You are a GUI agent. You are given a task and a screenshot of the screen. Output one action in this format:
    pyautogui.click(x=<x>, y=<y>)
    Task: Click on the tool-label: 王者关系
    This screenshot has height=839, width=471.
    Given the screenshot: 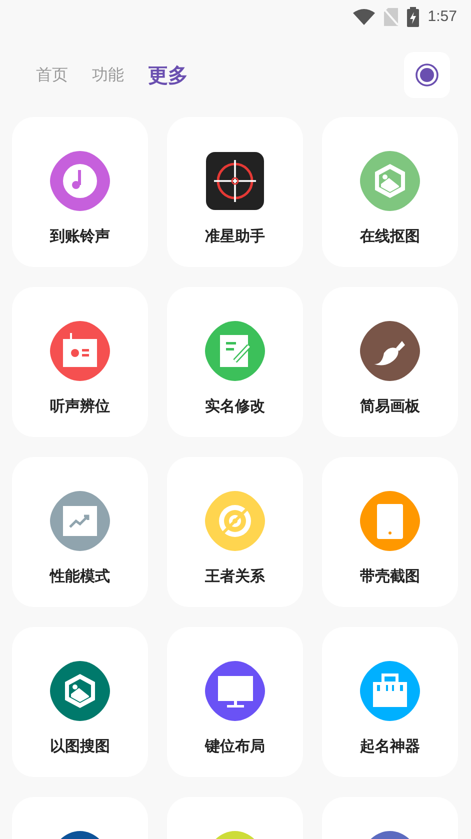 What is the action you would take?
    pyautogui.click(x=235, y=576)
    